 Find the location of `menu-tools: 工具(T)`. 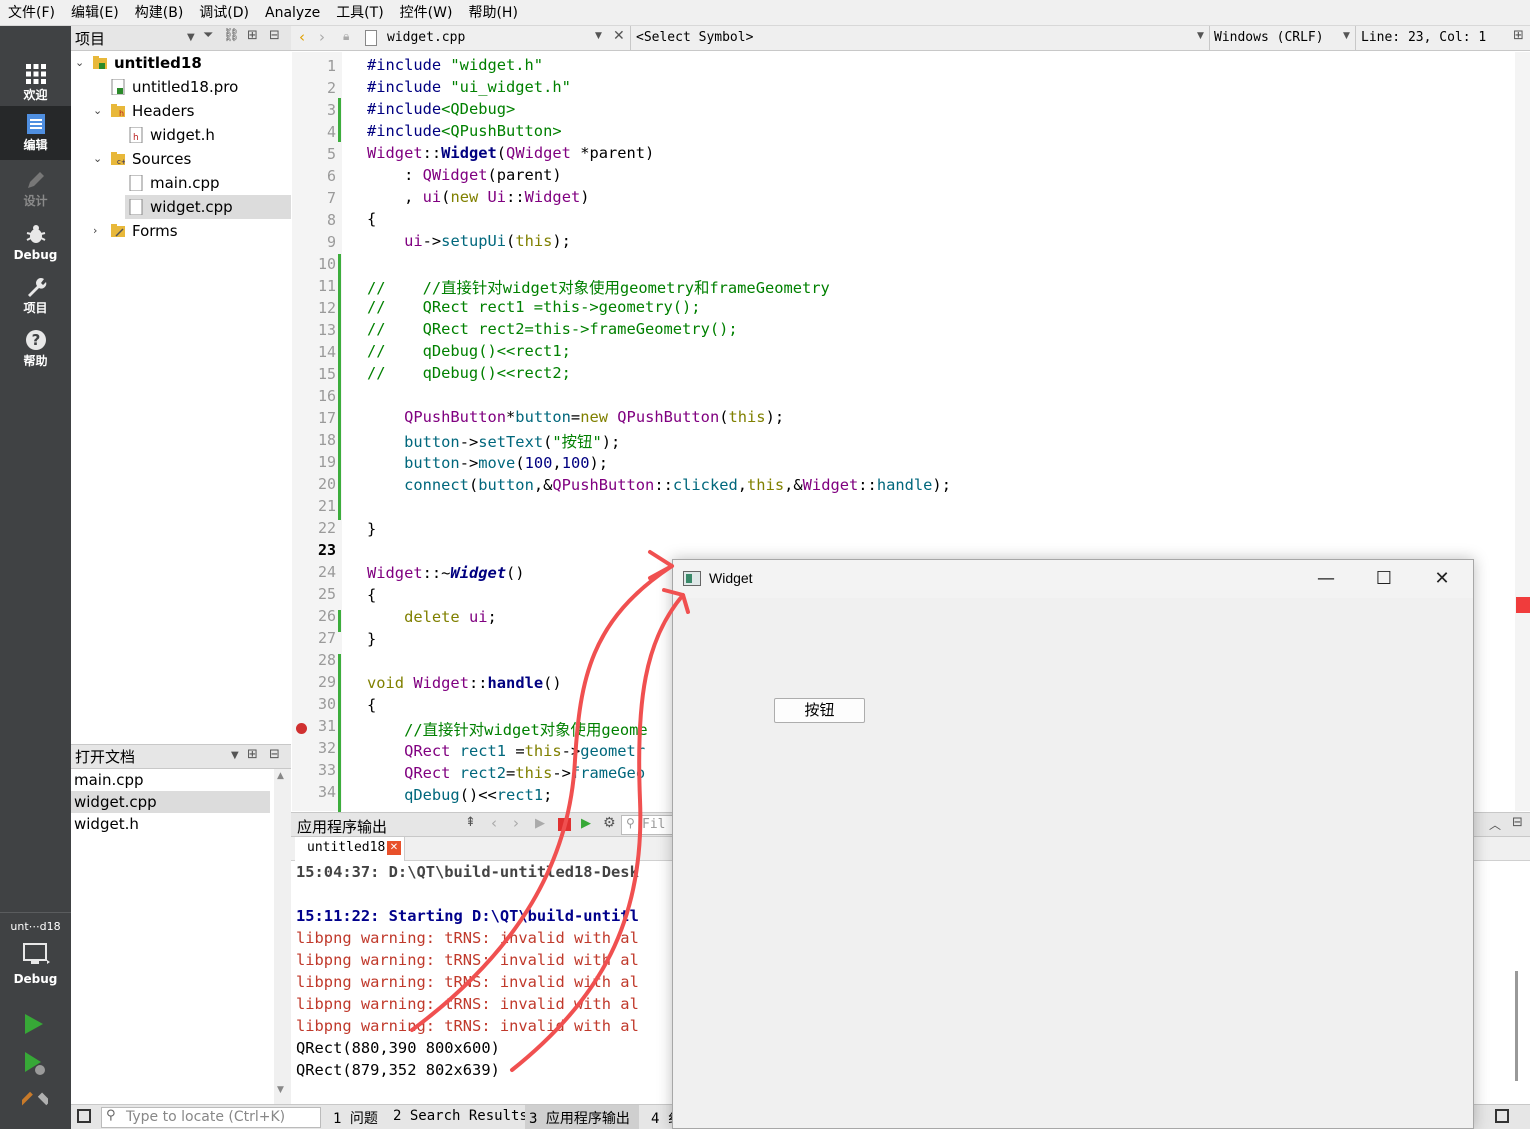

menu-tools: 工具(T) is located at coordinates (359, 13).